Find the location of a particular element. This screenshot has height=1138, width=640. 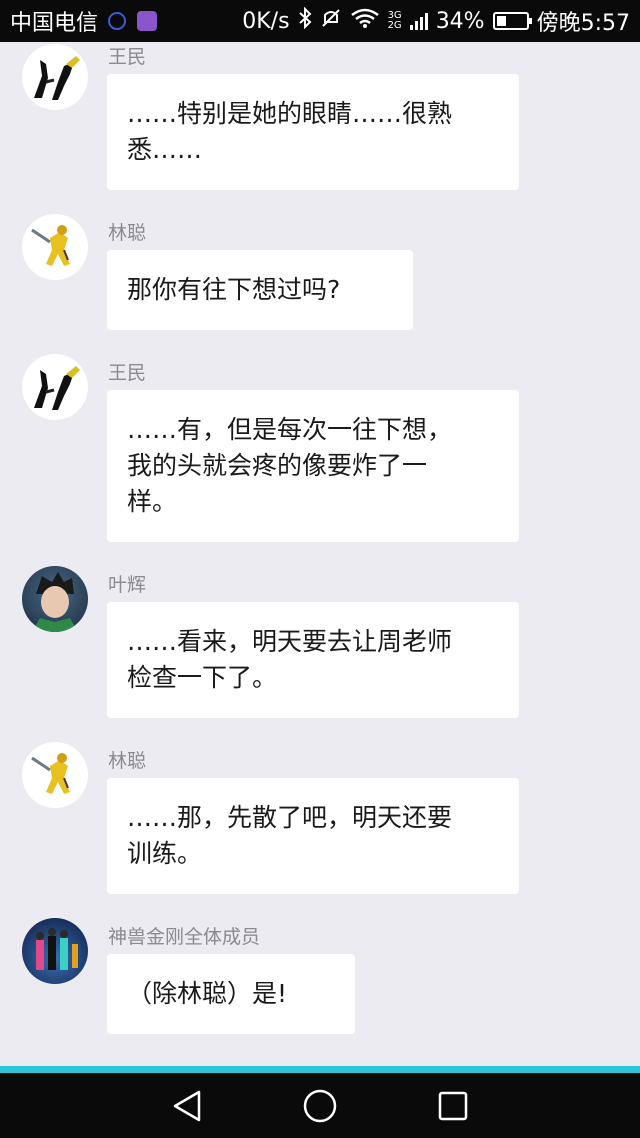

battery-percent: 34% is located at coordinates (460, 21).